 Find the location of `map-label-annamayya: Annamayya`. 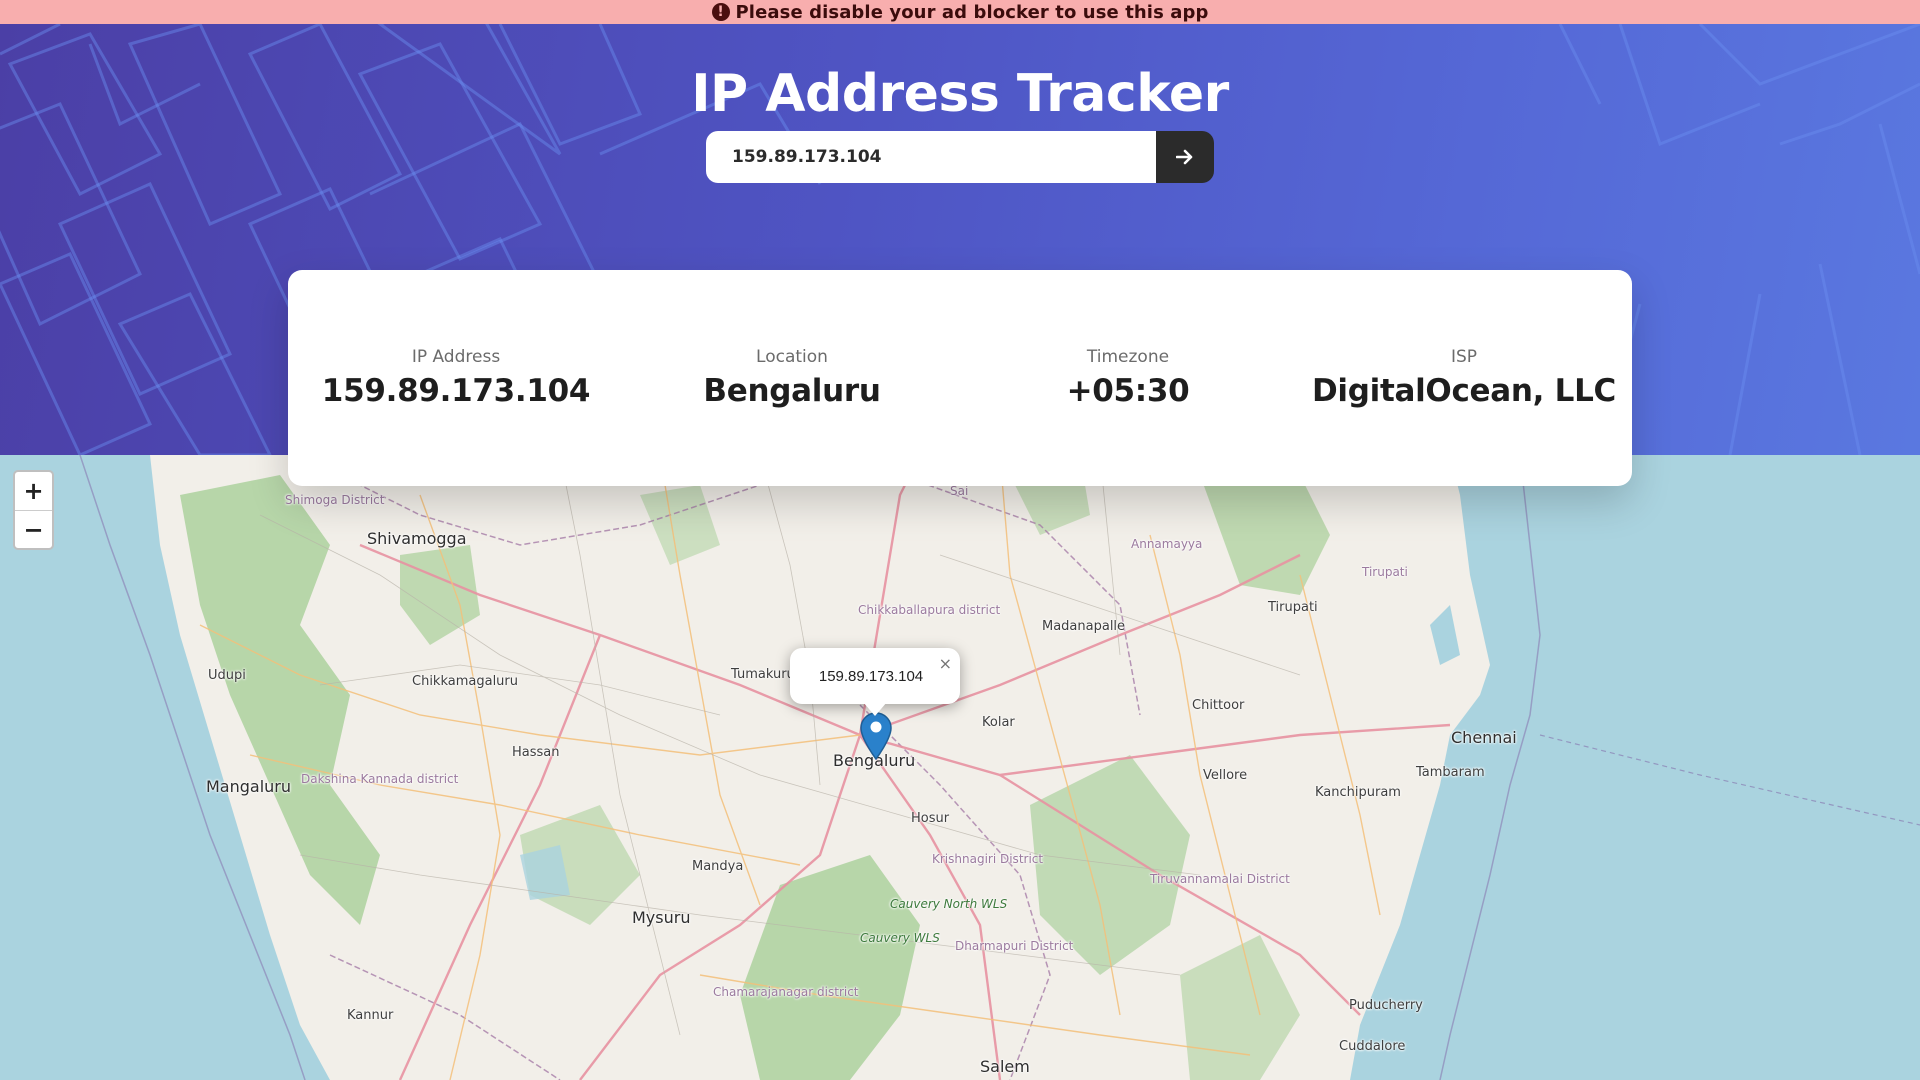

map-label-annamayya: Annamayya is located at coordinates (1167, 544).